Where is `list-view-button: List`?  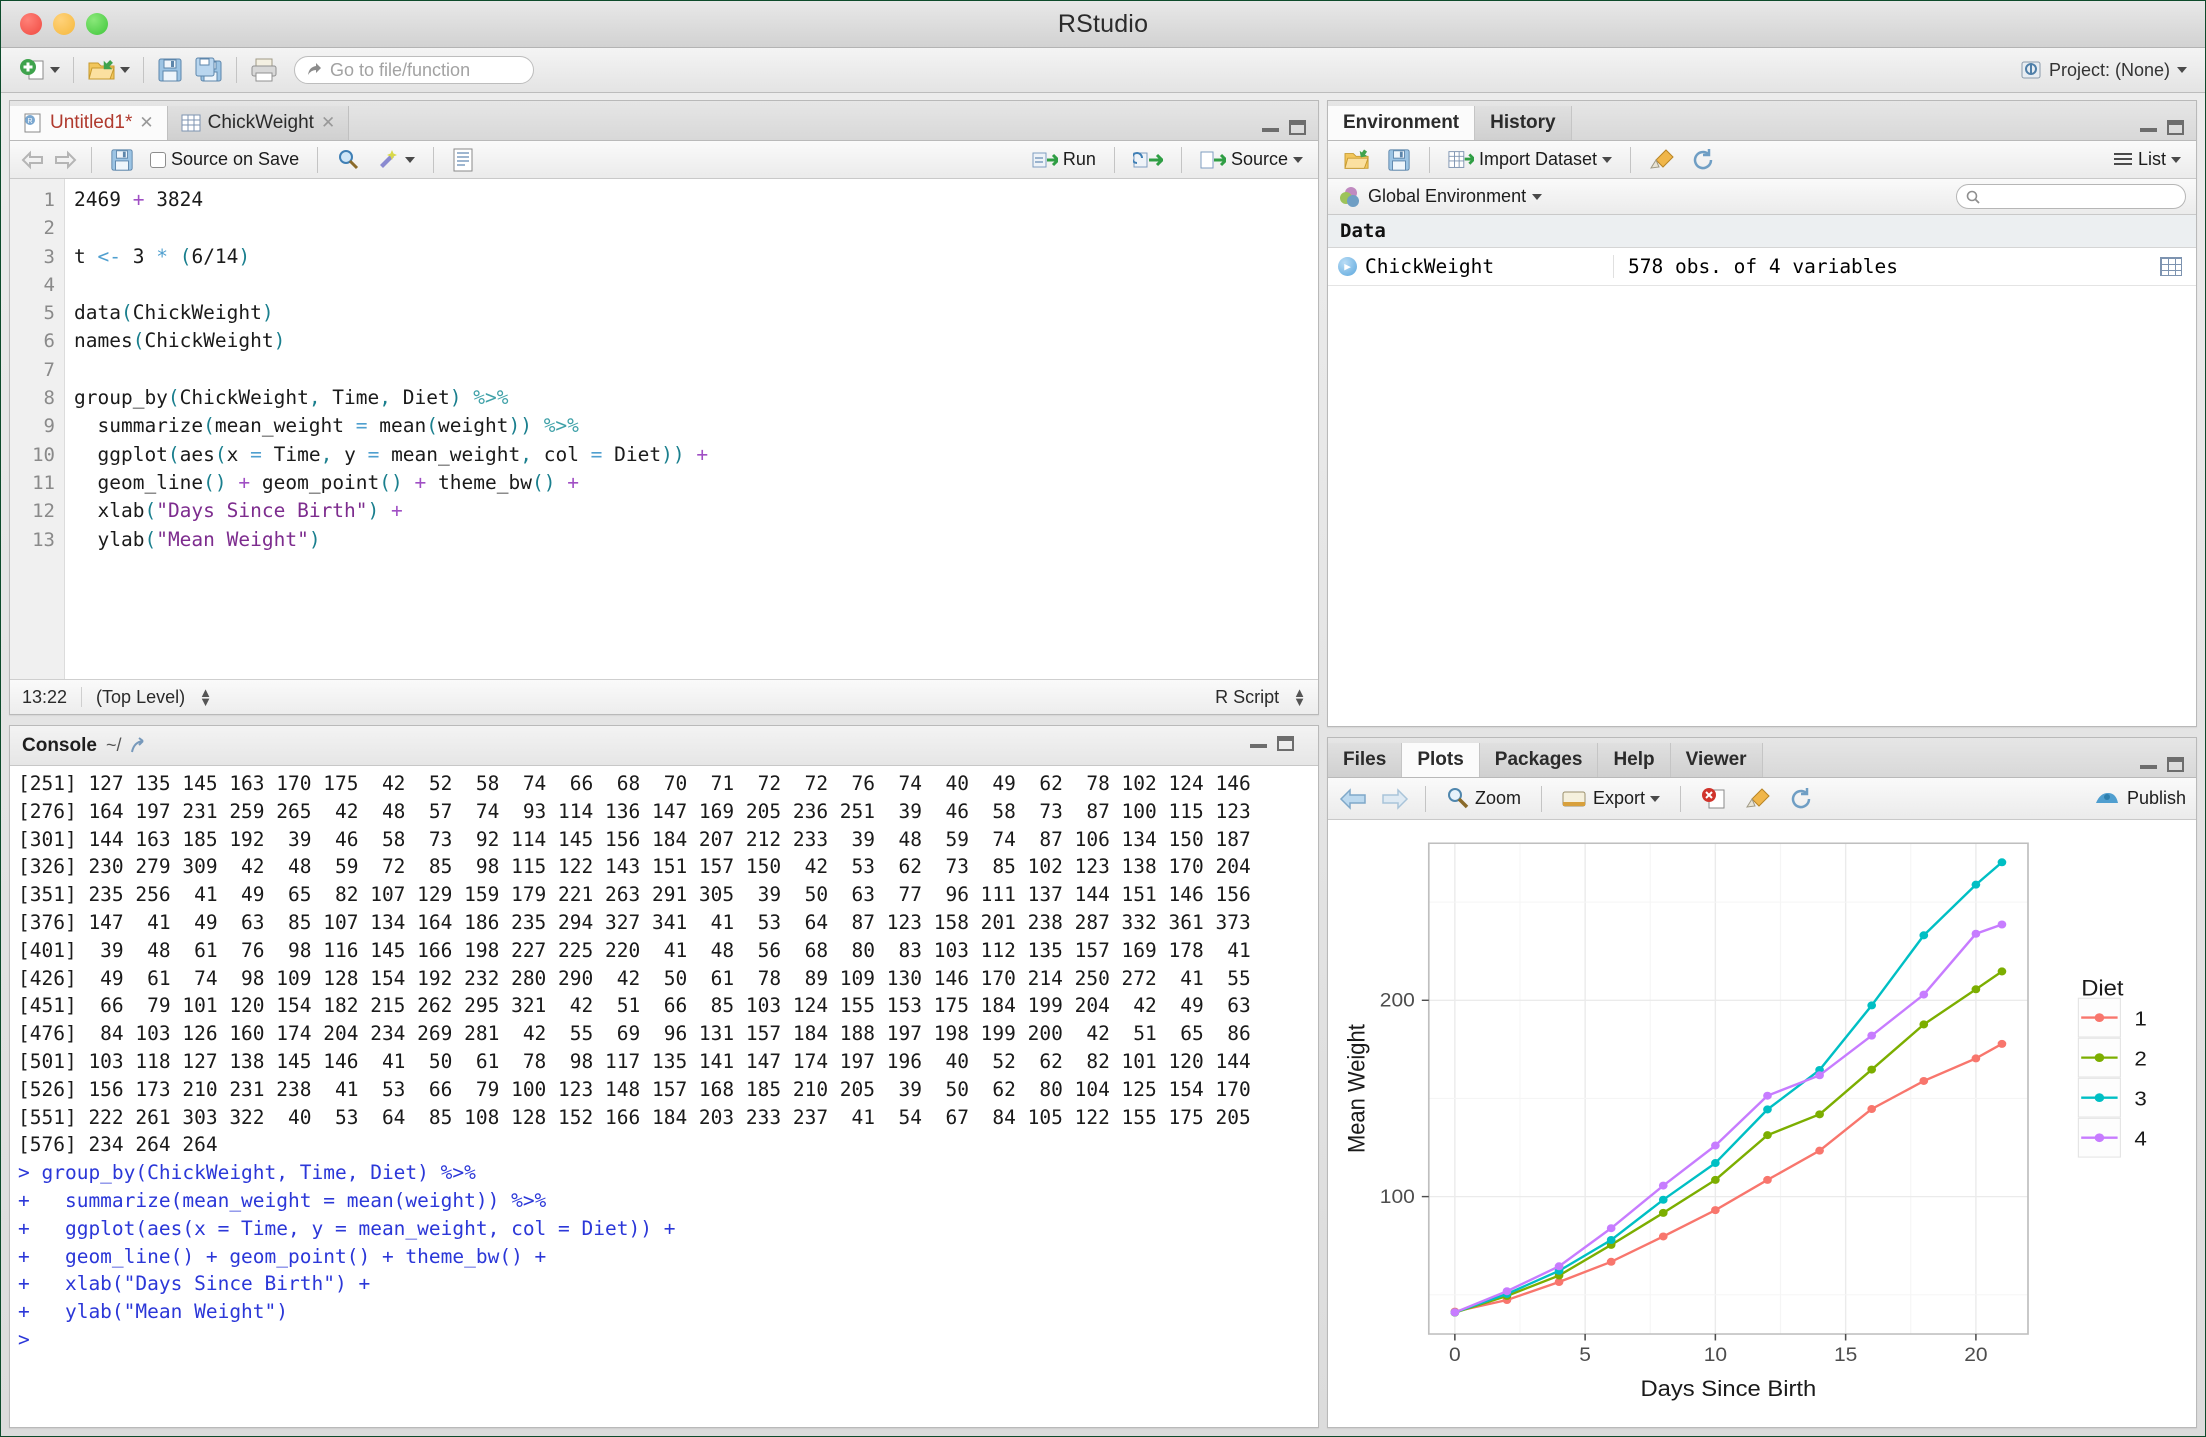 list-view-button: List is located at coordinates (2147, 159).